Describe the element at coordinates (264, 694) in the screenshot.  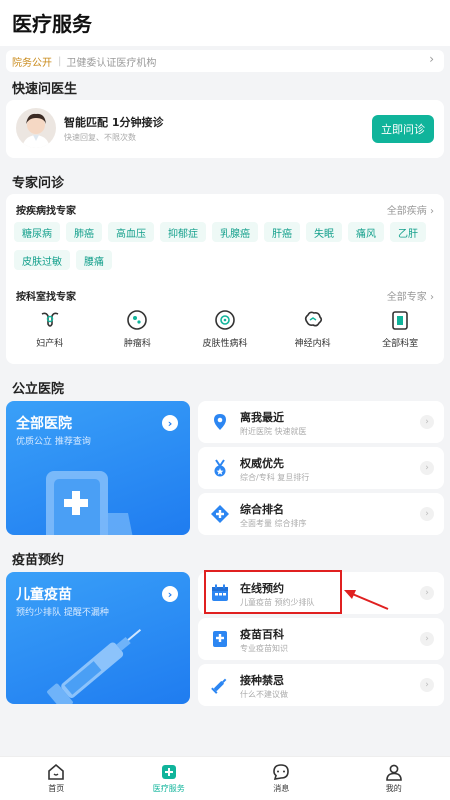
I see `row-sub: 什么不建议做` at that location.